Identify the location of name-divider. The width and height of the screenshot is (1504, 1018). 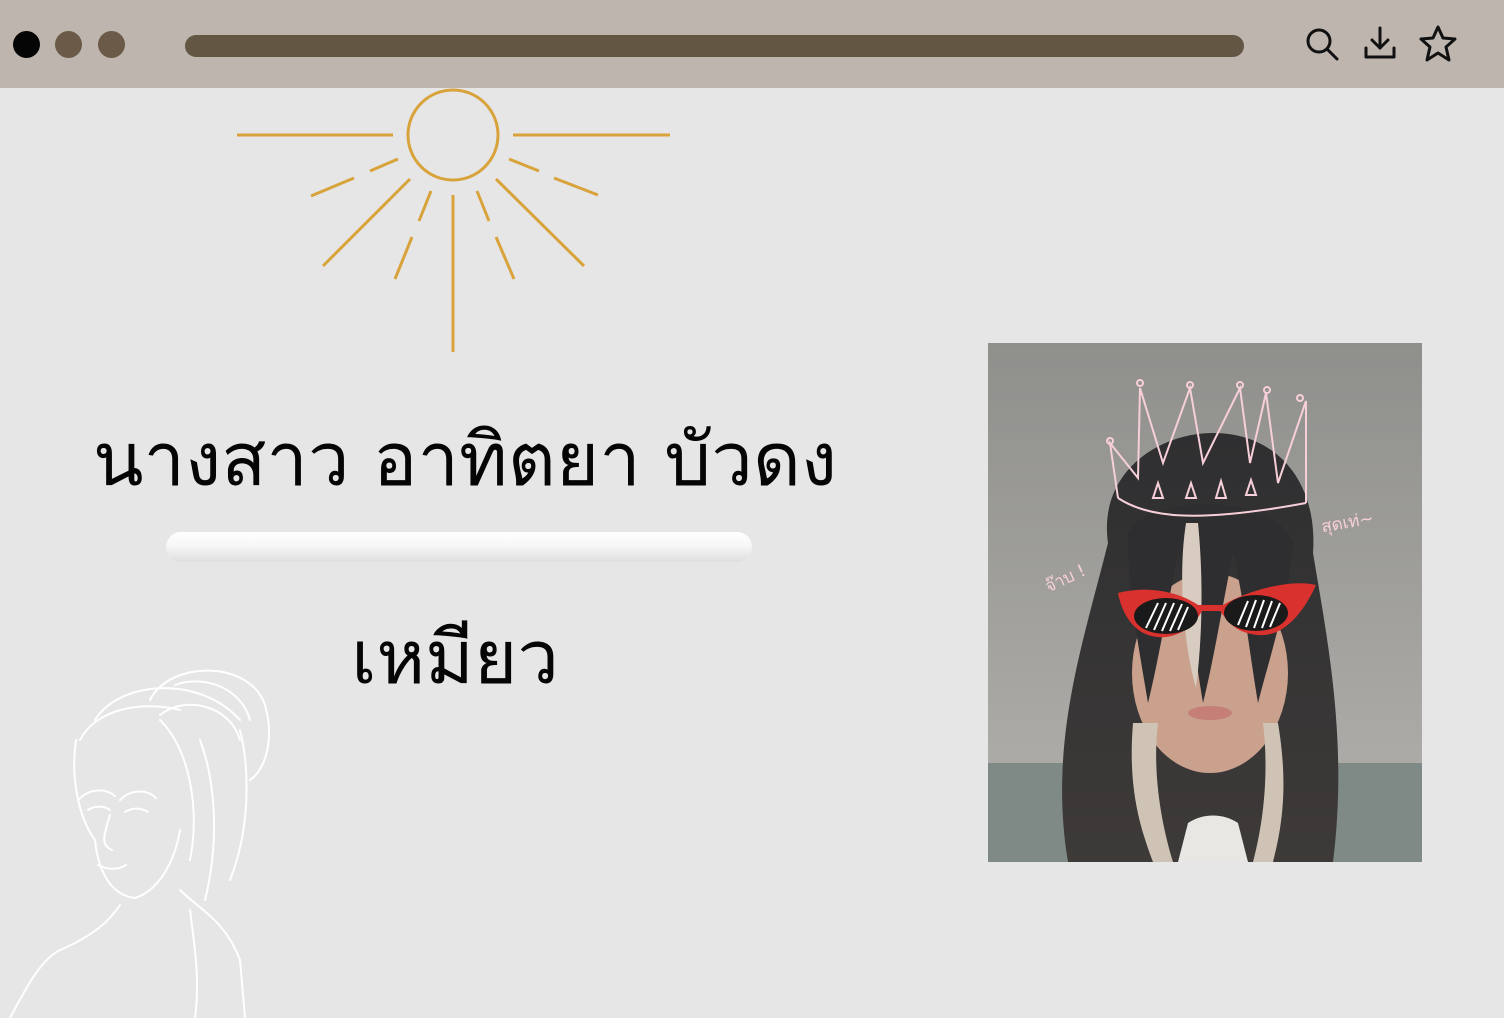
(459, 547).